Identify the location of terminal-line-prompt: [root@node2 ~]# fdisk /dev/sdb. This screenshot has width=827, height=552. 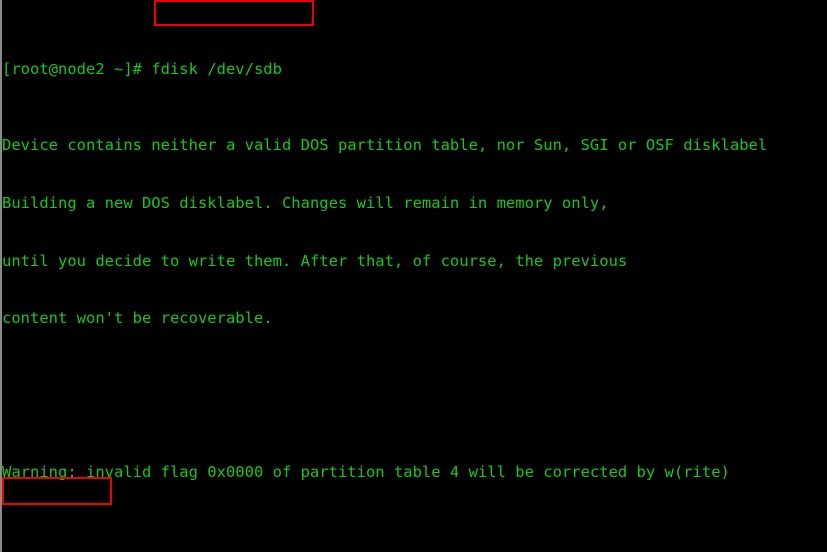
(414, 69).